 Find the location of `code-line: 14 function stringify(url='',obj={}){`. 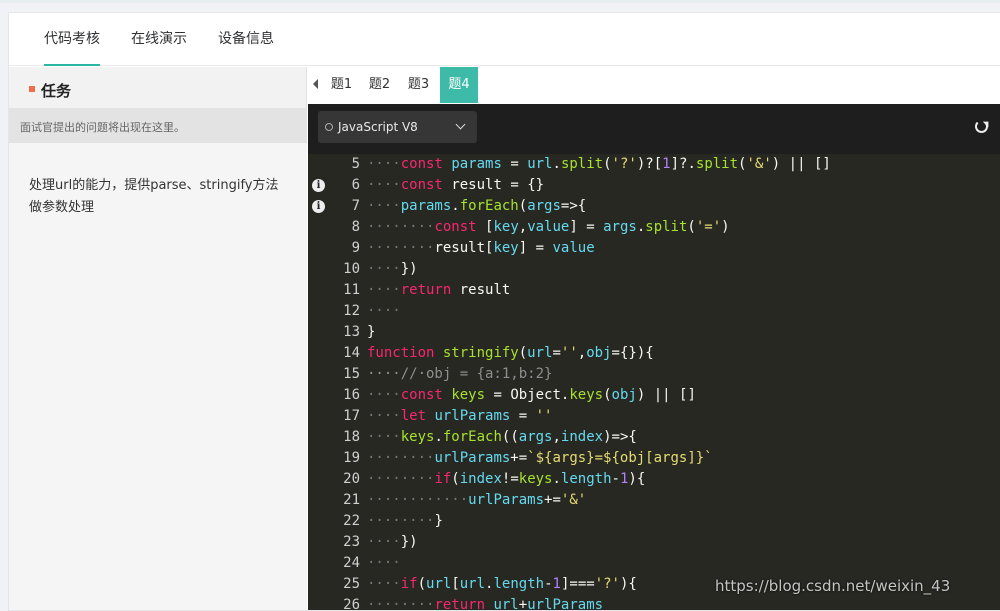

code-line: 14 function stringify(url='',obj={}){ is located at coordinates (654, 353).